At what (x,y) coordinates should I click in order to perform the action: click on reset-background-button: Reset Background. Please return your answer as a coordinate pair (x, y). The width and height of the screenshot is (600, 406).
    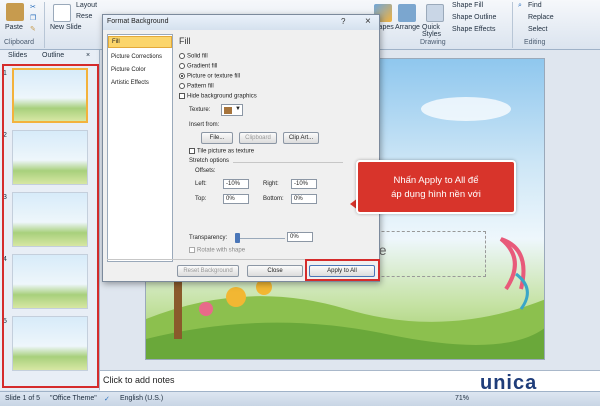
    Looking at the image, I should click on (208, 271).